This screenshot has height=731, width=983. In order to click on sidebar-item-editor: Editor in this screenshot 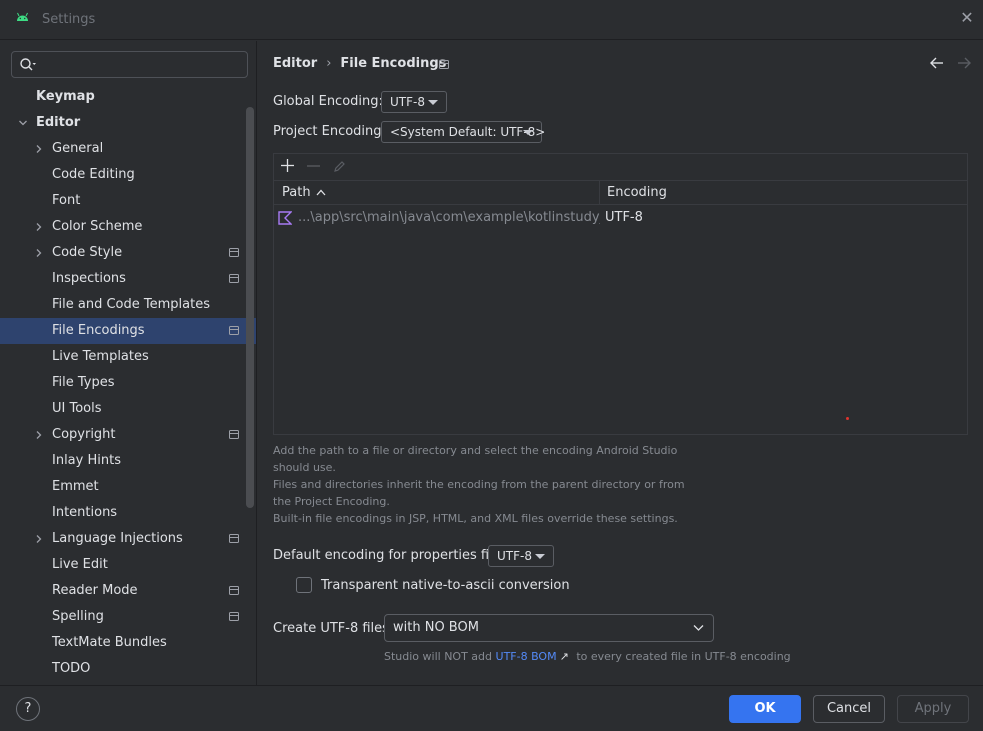, I will do `click(128, 123)`.